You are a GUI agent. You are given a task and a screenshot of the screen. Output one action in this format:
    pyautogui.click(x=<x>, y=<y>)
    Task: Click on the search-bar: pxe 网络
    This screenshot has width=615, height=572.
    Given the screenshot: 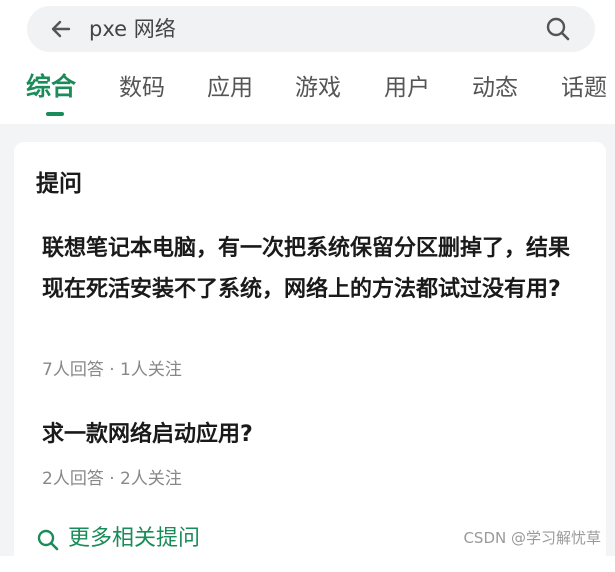 What is the action you would take?
    pyautogui.click(x=311, y=29)
    